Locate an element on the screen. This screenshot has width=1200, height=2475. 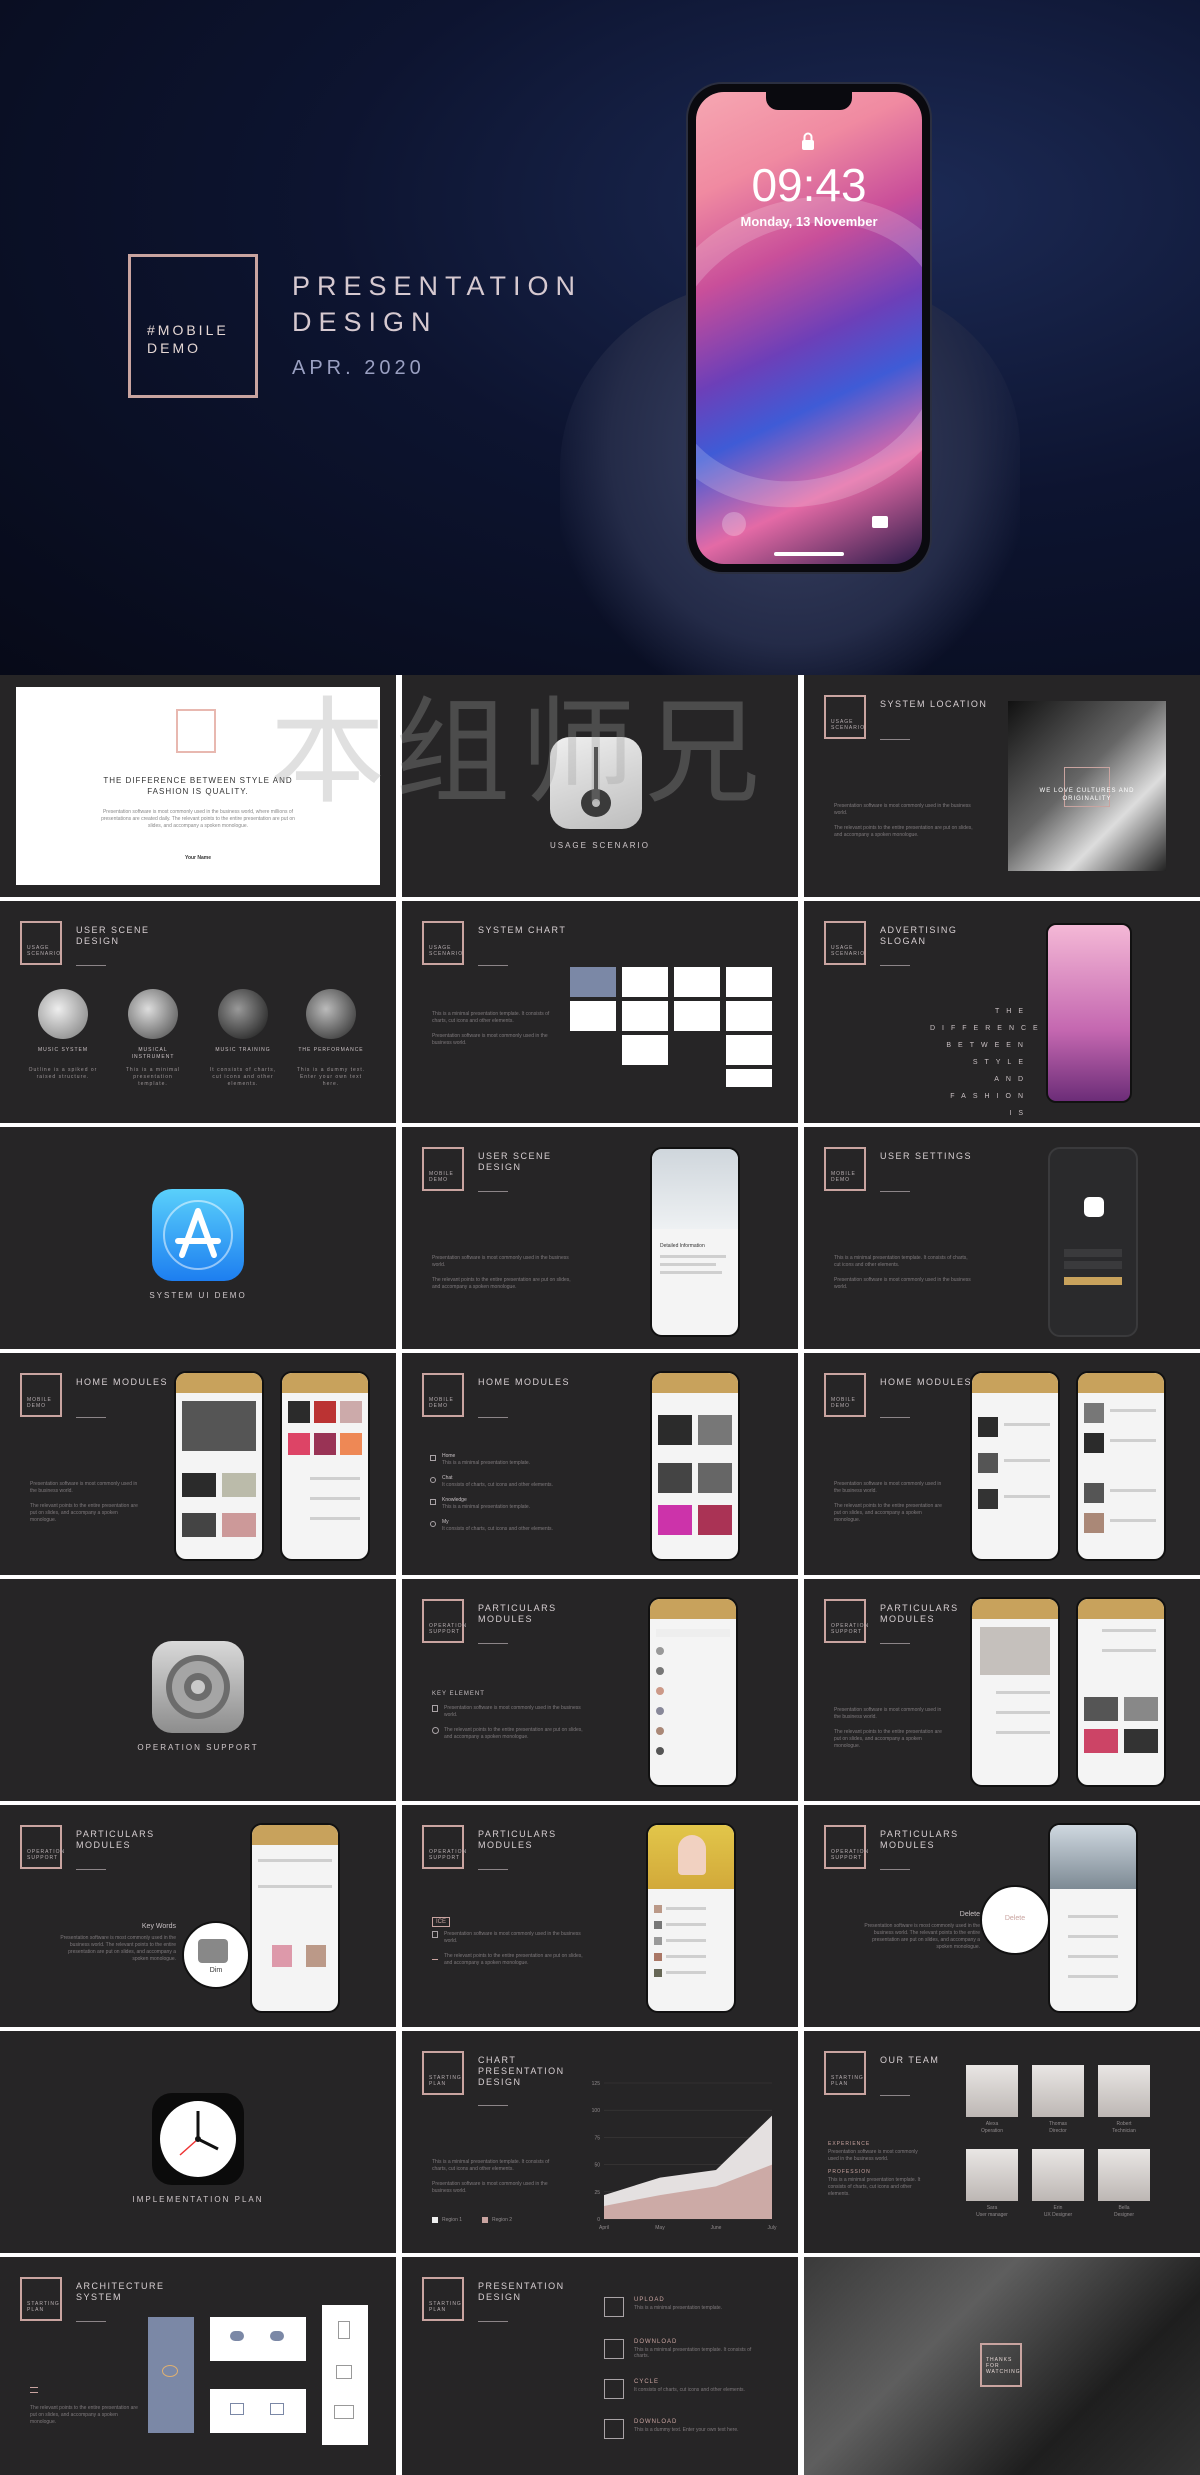
slide-6-box-label: USAGE SCENARIO is located at coordinates (848, 951).